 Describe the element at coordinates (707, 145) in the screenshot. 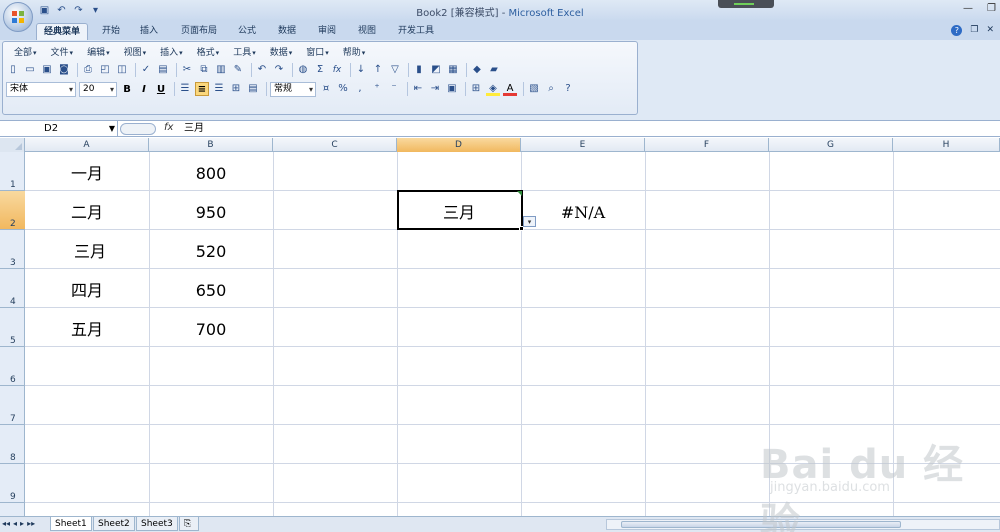

I see `column-header-f: F` at that location.